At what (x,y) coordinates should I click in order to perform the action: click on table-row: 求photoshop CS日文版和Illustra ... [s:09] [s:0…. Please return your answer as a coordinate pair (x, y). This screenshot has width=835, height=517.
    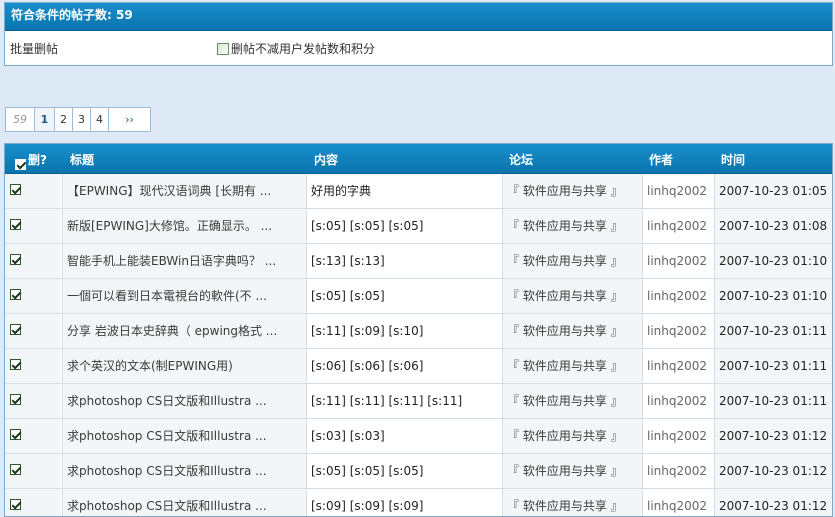
    Looking at the image, I should click on (418, 502).